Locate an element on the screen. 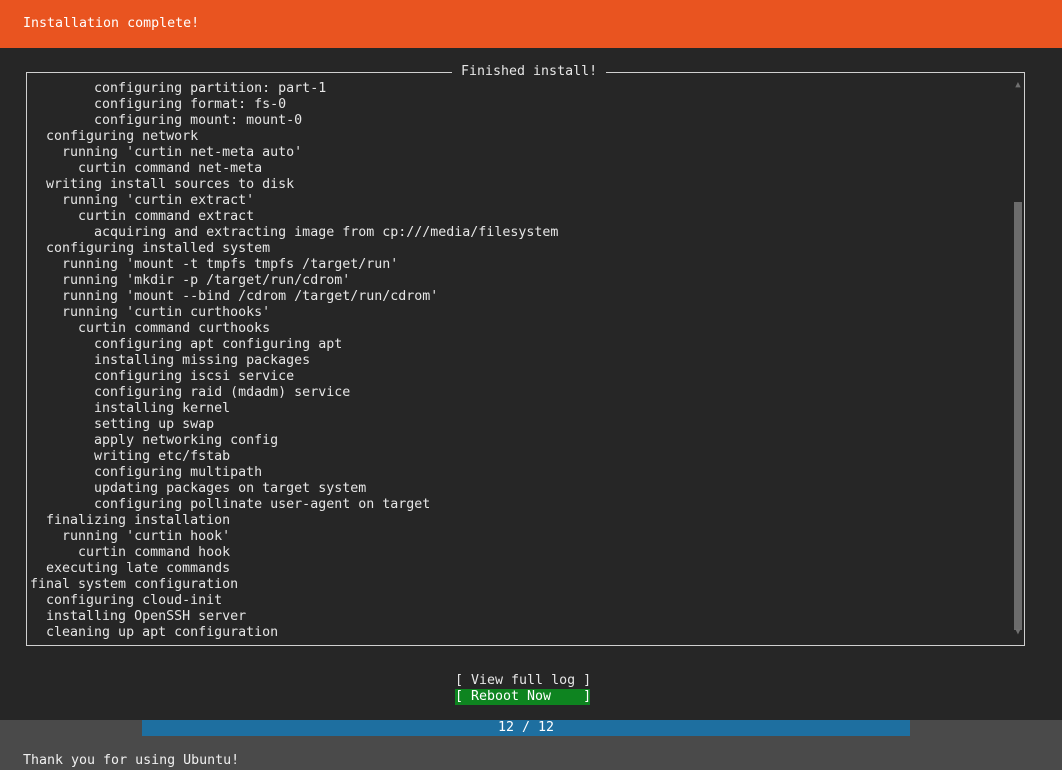 Image resolution: width=1062 pixels, height=770 pixels. log-line: finalizing installation is located at coordinates (130, 520).